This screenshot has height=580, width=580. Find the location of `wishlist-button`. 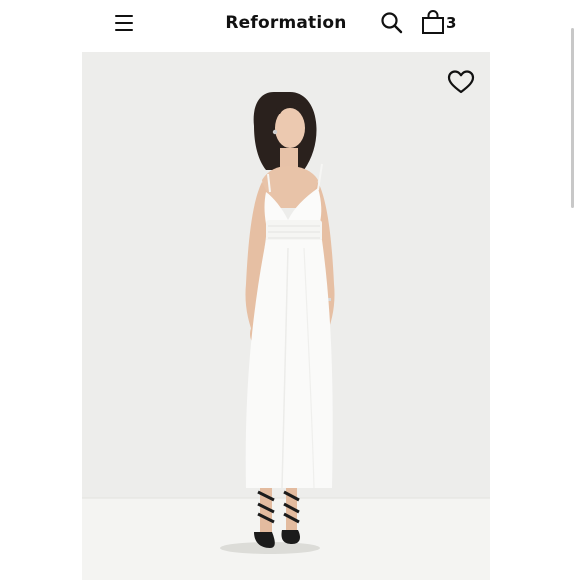

wishlist-button is located at coordinates (461, 82).